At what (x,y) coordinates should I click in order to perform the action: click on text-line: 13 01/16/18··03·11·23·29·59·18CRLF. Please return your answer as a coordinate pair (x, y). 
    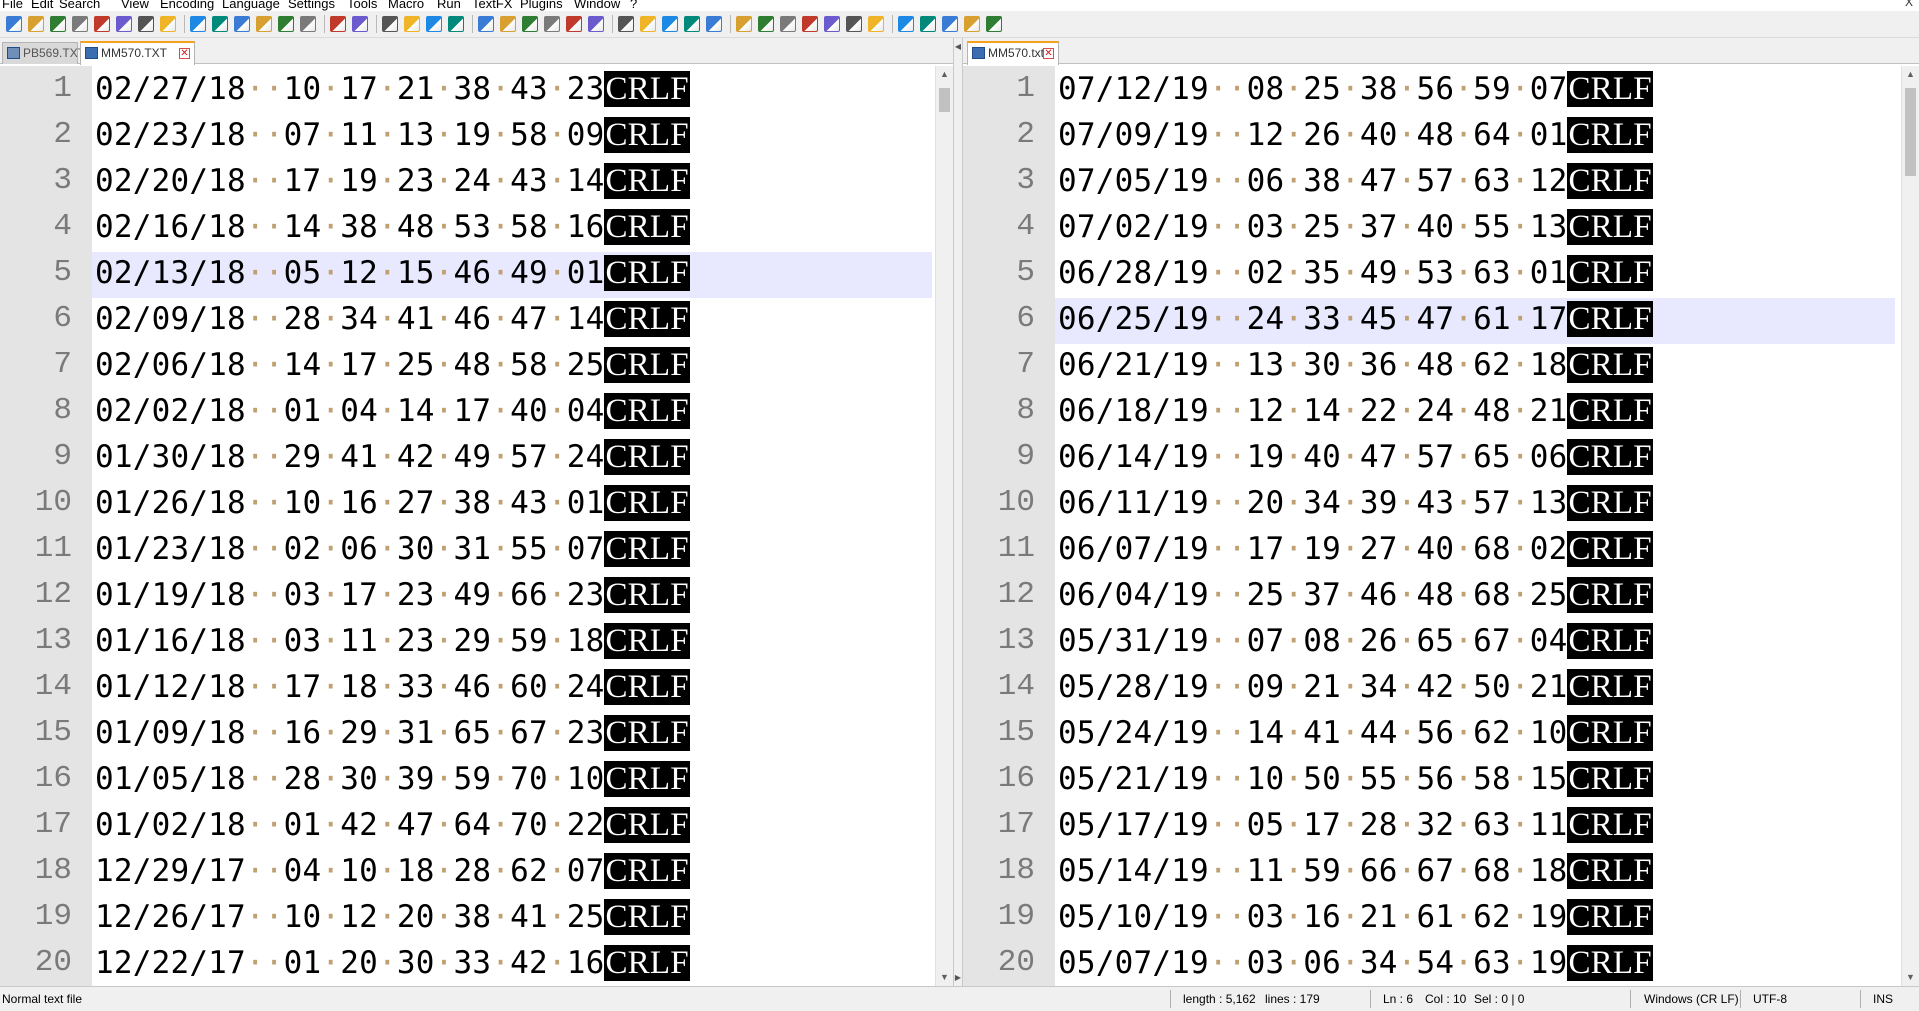
    Looking at the image, I should click on (476, 643).